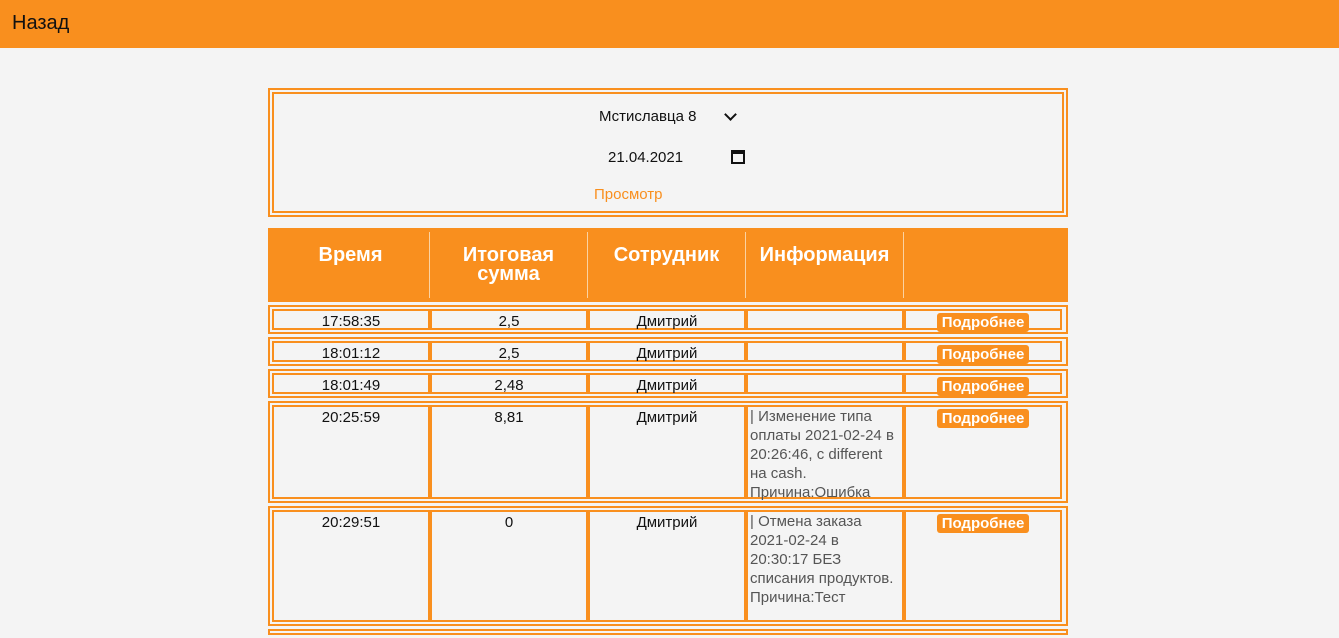 This screenshot has width=1339, height=638. Describe the element at coordinates (646, 157) in the screenshot. I see `date-input-value: 21.04.2021` at that location.